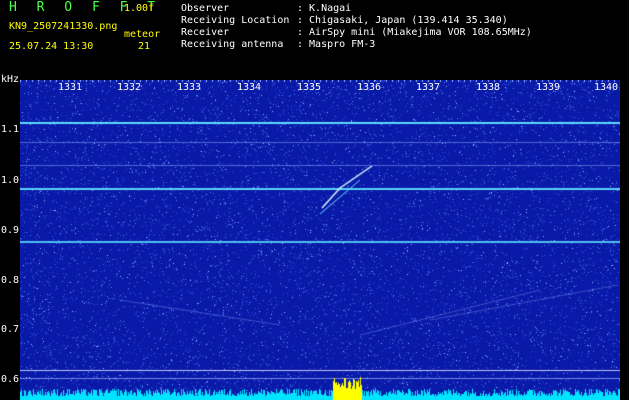 This screenshot has height=400, width=629. What do you see at coordinates (51, 46) in the screenshot?
I see `timestamp: 25.07.24 13:30` at bounding box center [51, 46].